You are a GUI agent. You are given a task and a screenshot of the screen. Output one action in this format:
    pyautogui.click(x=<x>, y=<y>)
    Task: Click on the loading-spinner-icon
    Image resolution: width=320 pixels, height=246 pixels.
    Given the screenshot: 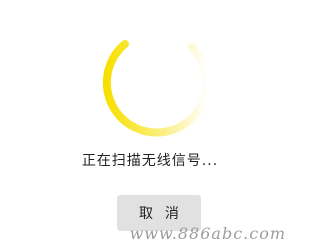 What is the action you would take?
    pyautogui.click(x=156, y=88)
    